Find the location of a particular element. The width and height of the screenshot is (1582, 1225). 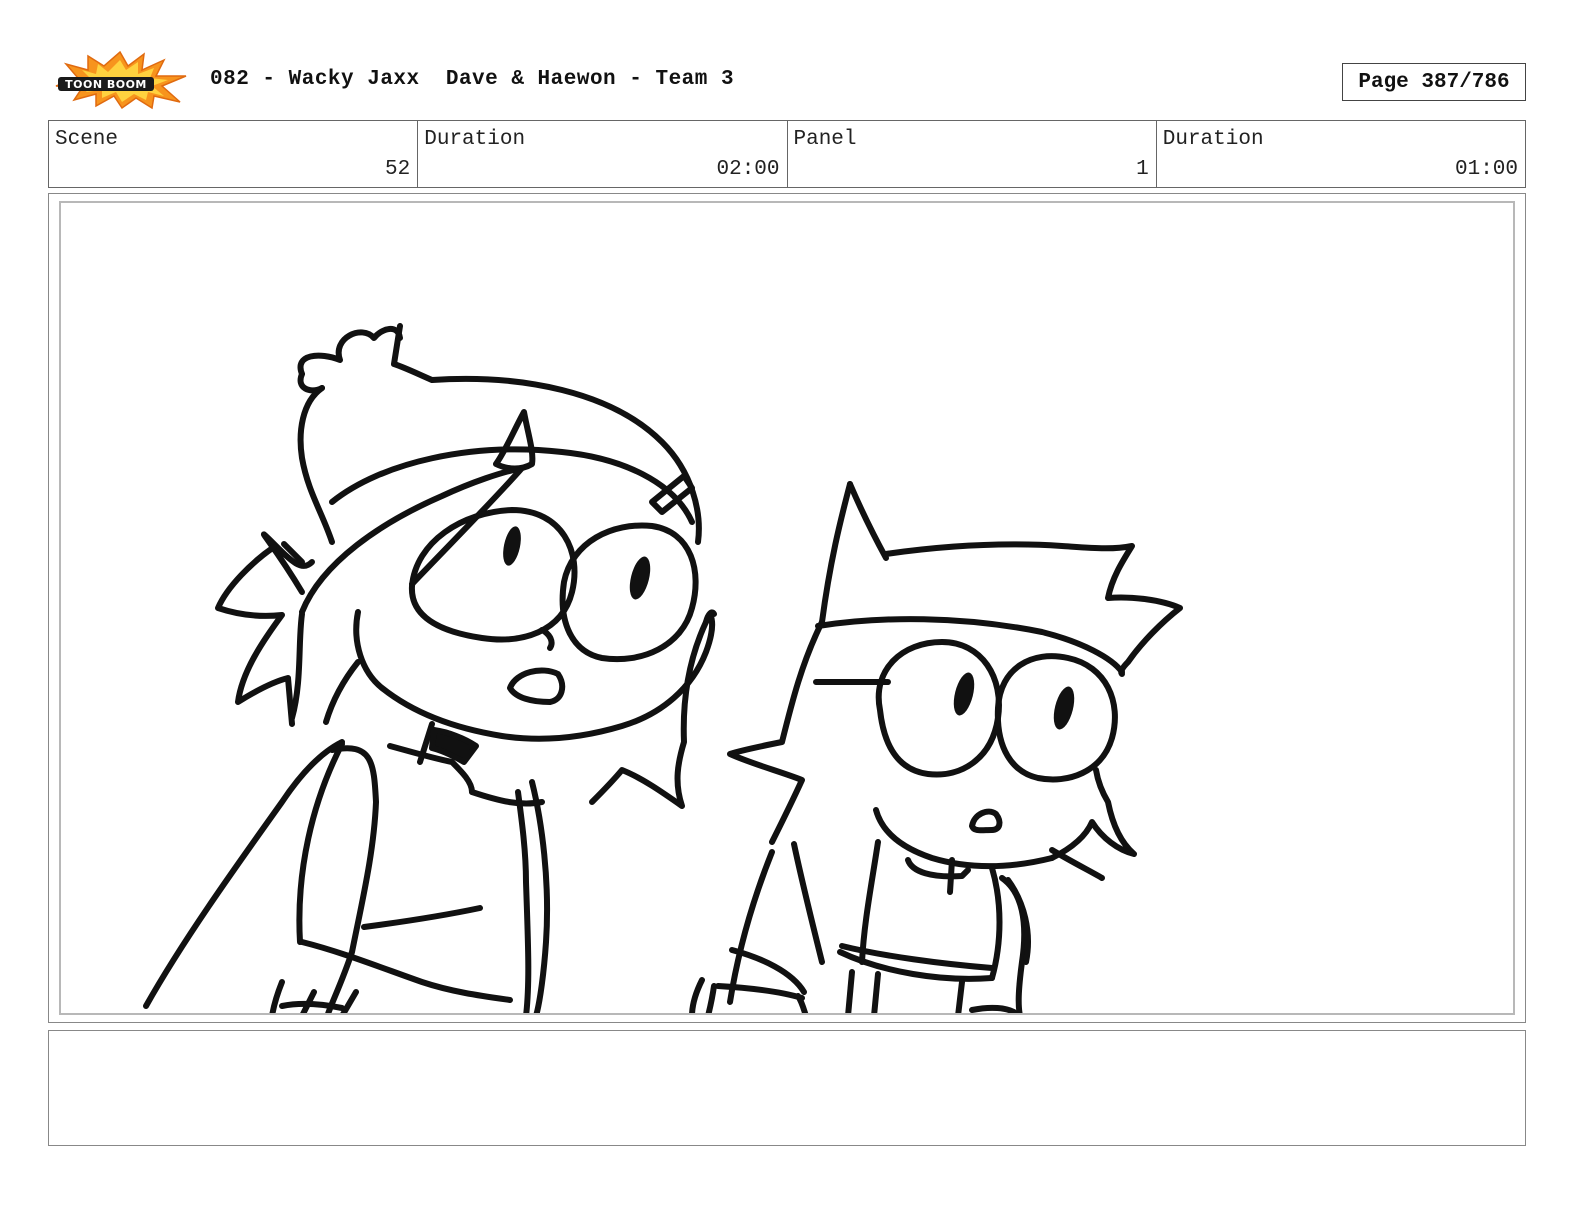

scene-label: Scene is located at coordinates (87, 139).